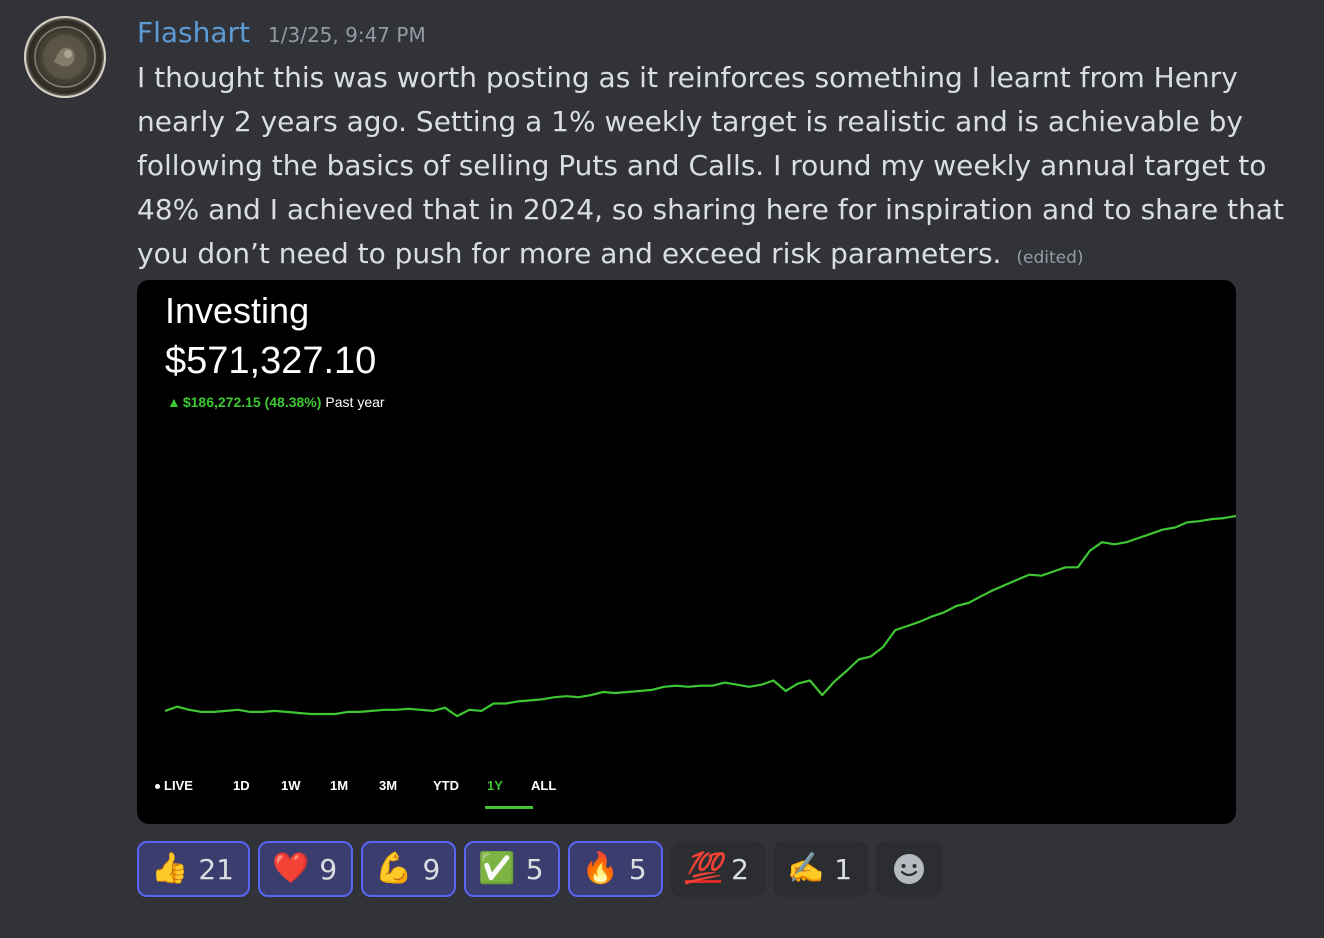 Image resolution: width=1324 pixels, height=938 pixels. I want to click on avatar, so click(65, 57).